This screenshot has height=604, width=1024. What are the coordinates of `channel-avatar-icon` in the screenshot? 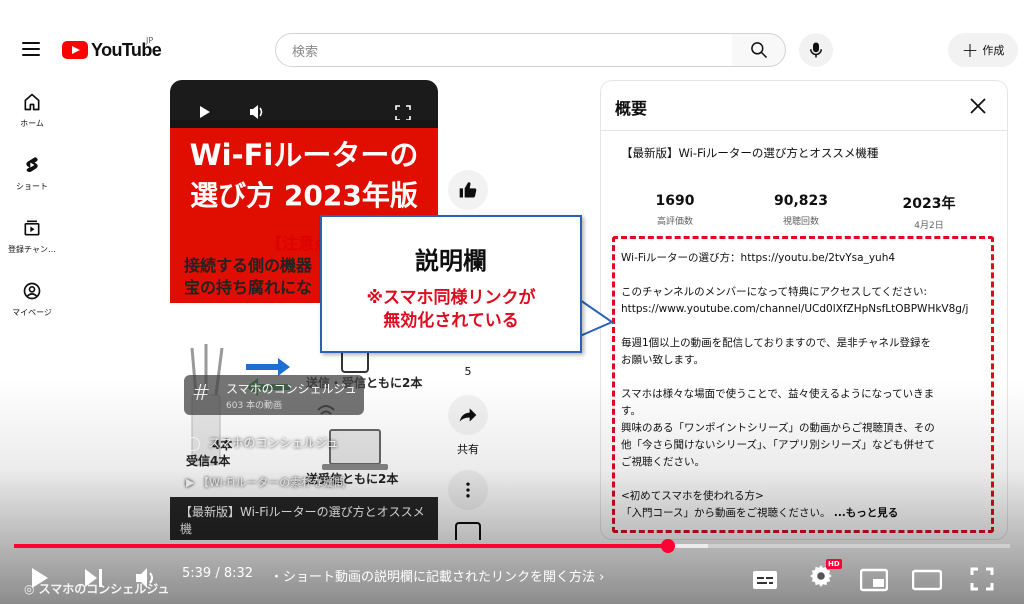 It's located at (193, 443).